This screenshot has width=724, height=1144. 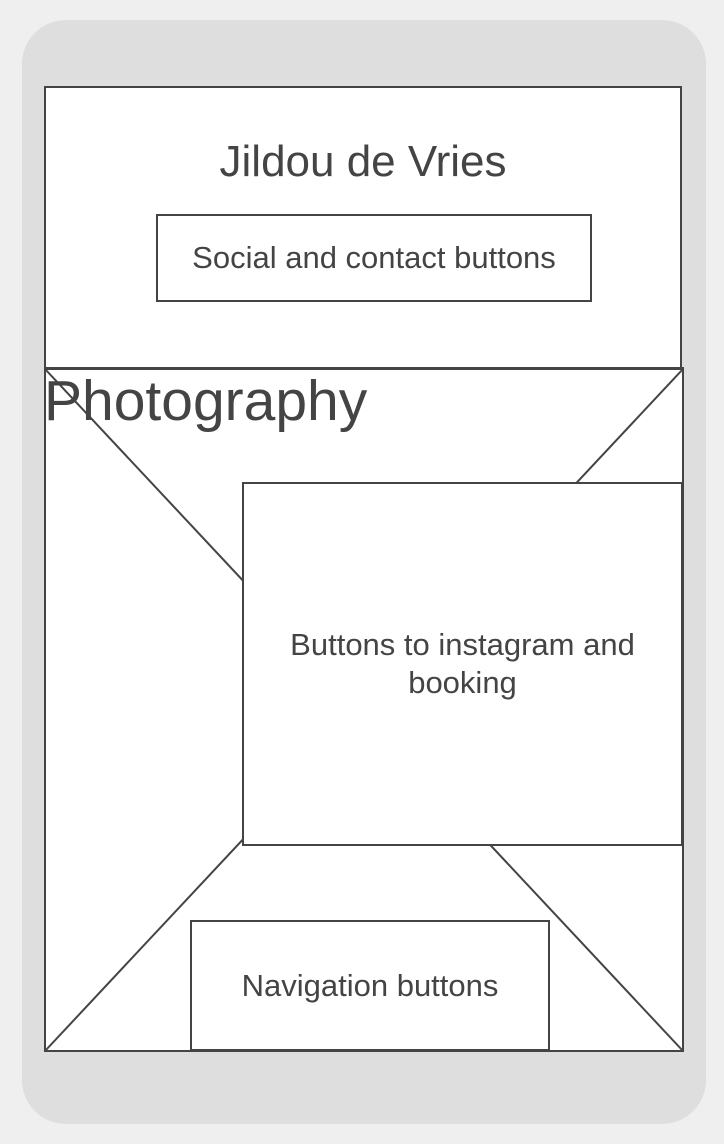 I want to click on navigation-buttons-label: Navigation buttons, so click(x=370, y=985).